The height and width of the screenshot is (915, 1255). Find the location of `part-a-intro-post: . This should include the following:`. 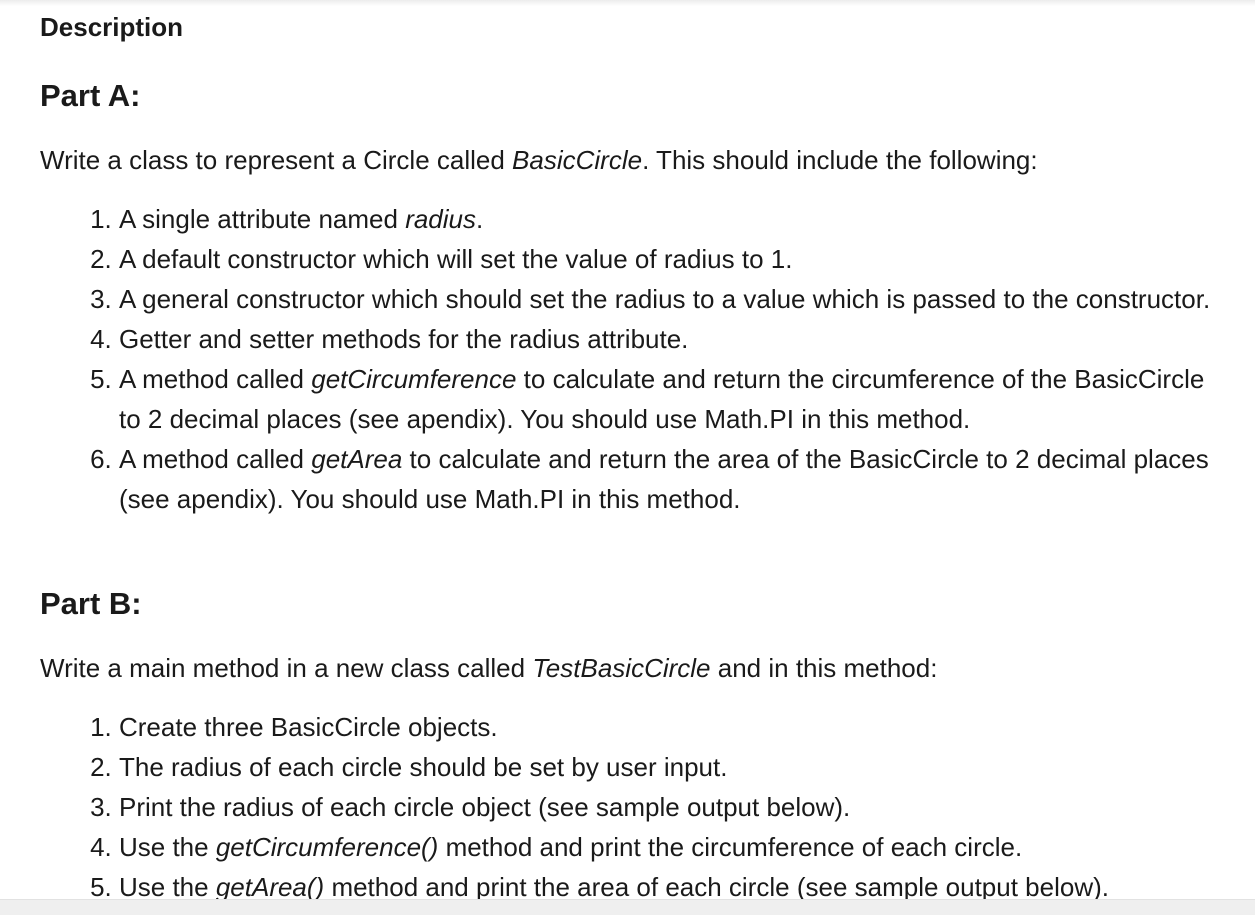

part-a-intro-post: . This should include the following: is located at coordinates (840, 160).